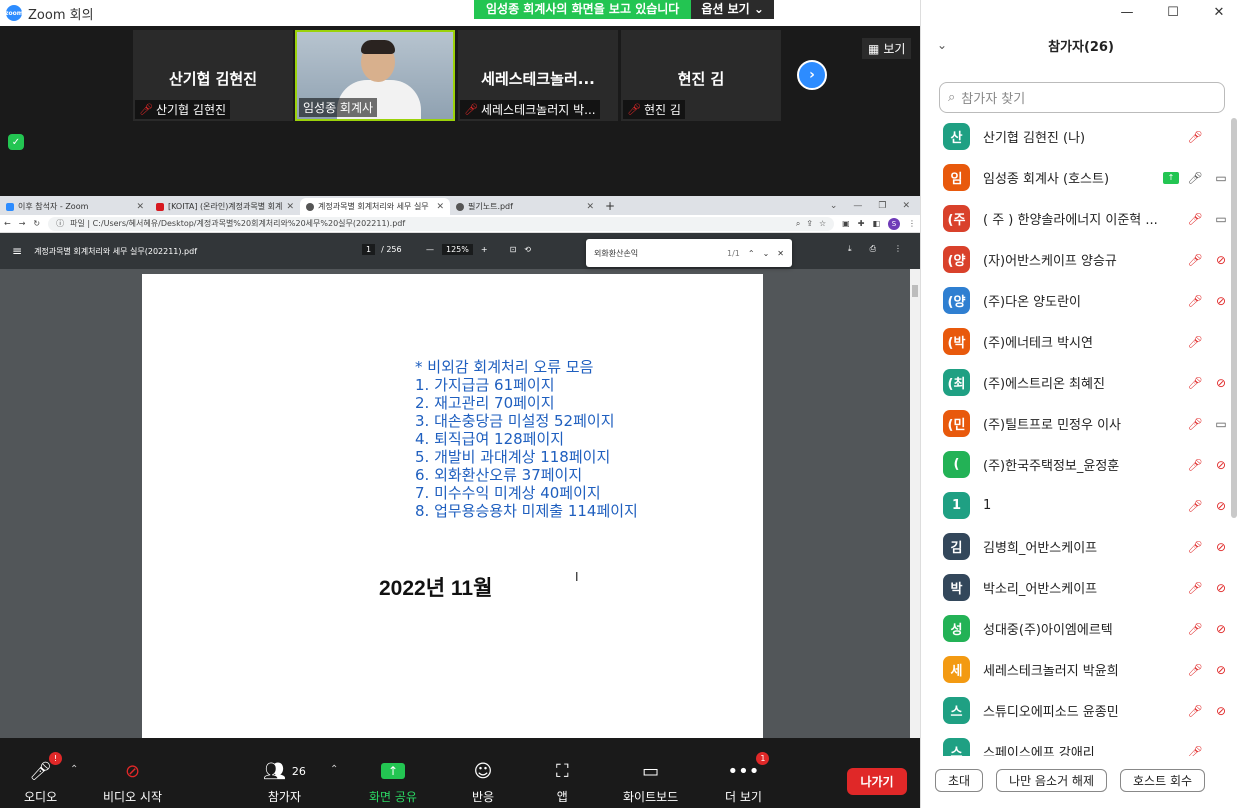 The image size is (1242, 808). What do you see at coordinates (846, 223) in the screenshot?
I see `extension-icon: ▣` at bounding box center [846, 223].